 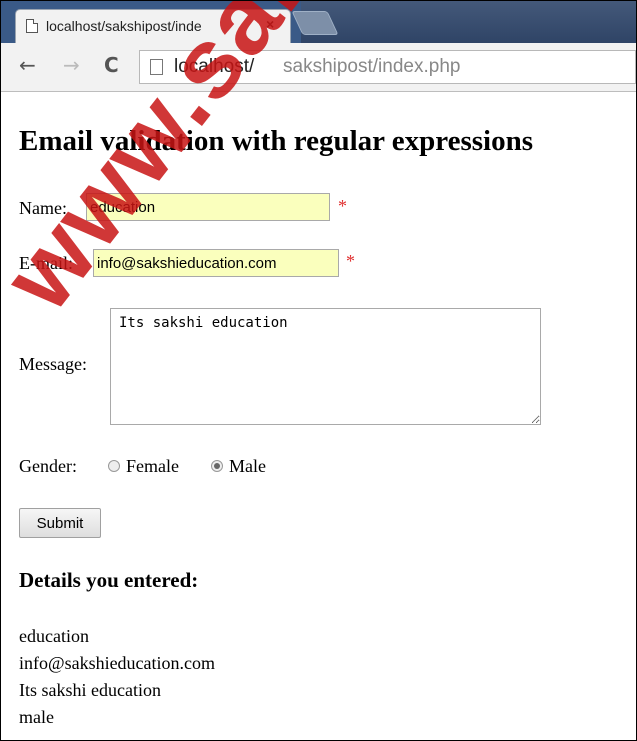 I want to click on details-line: education, so click(x=54, y=636).